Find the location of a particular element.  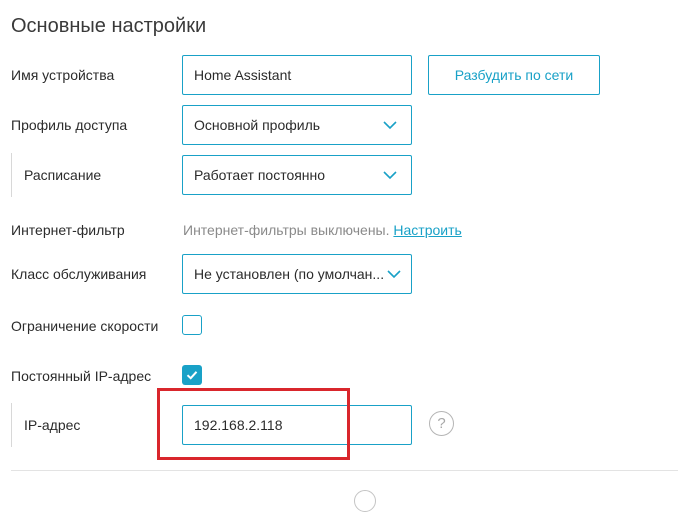

static-ip-label: Постоянный IP-адрес is located at coordinates (81, 376).